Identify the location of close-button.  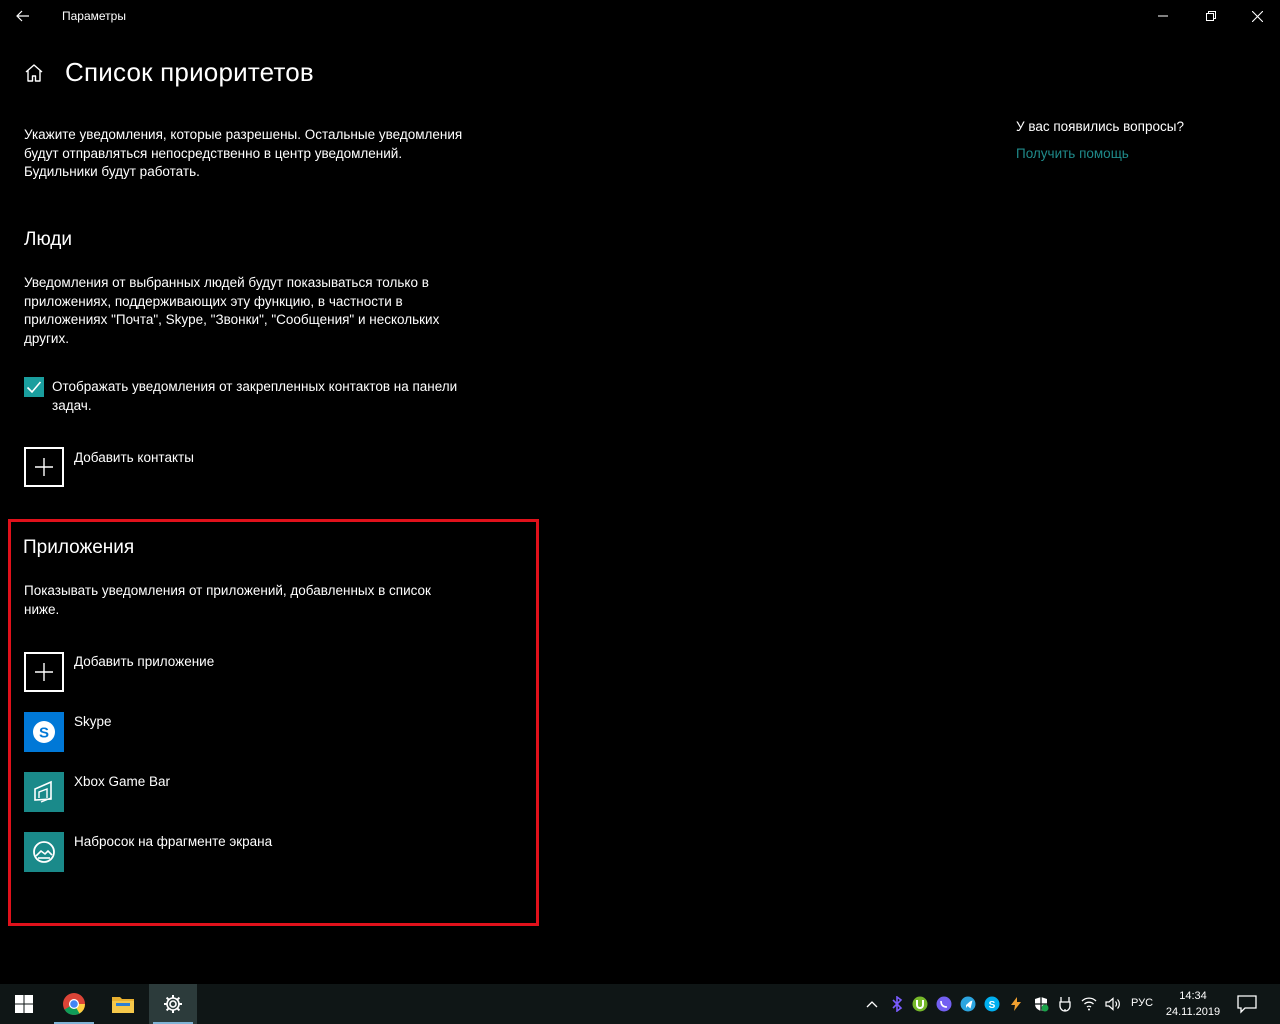
(1257, 16).